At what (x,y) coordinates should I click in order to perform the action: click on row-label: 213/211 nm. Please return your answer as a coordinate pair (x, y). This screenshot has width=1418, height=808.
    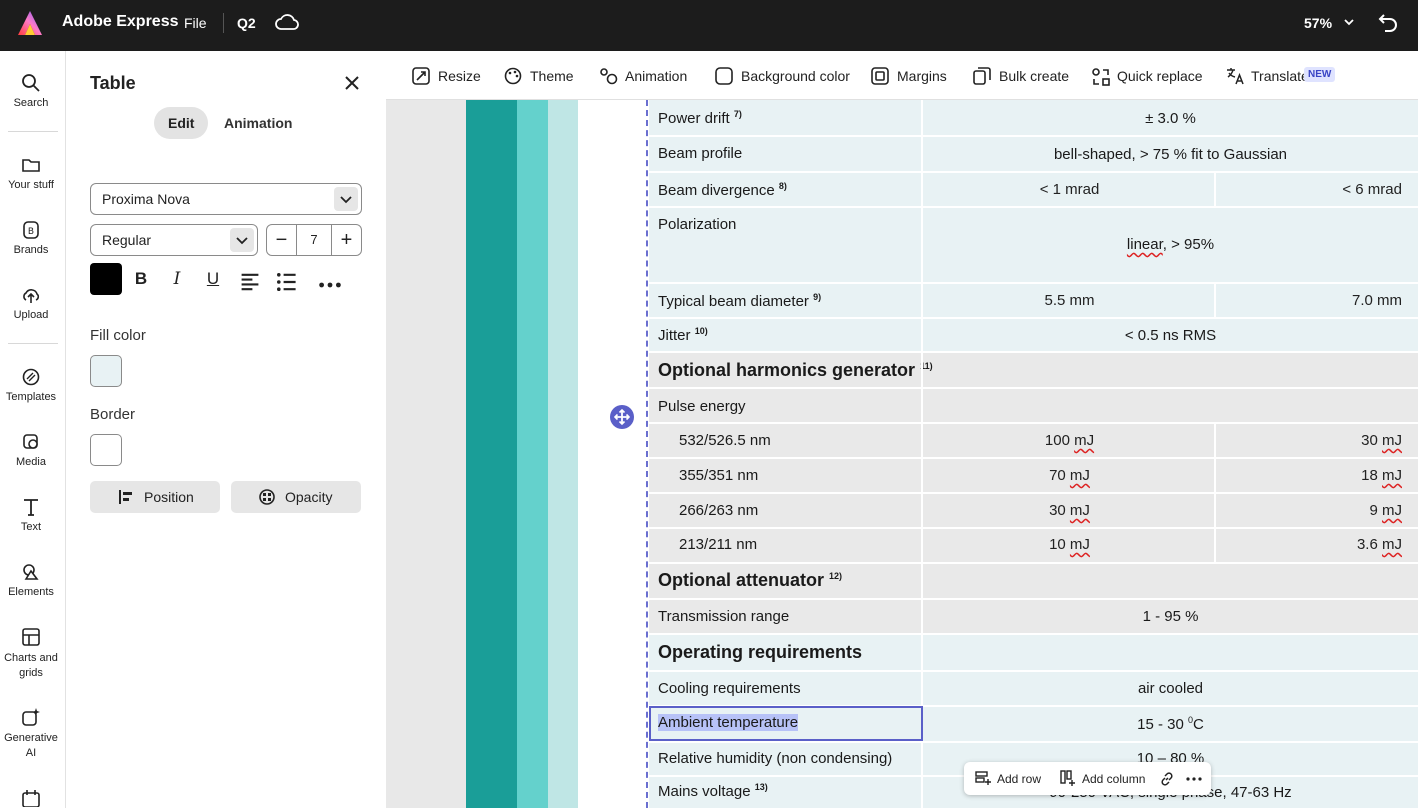
    Looking at the image, I should click on (718, 544).